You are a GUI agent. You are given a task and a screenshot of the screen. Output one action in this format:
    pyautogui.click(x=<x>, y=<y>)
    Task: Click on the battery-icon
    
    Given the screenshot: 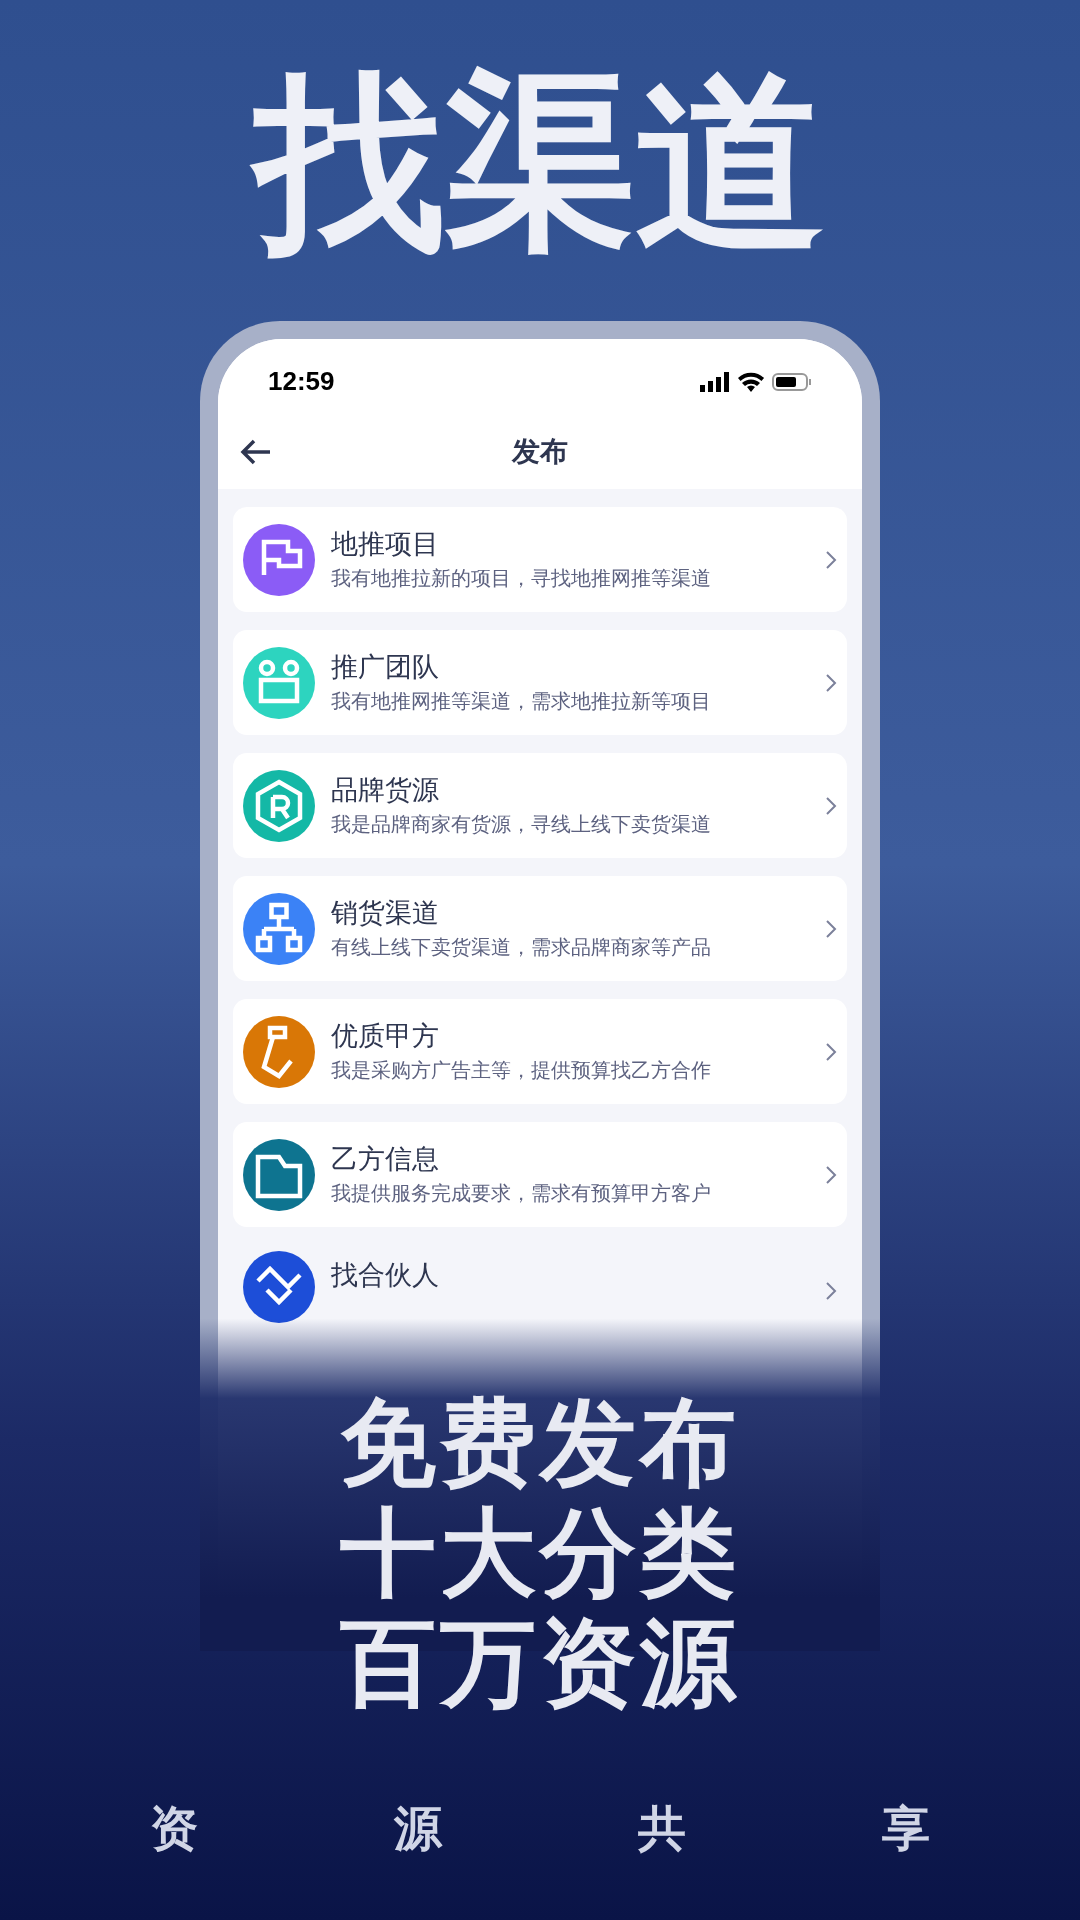 What is the action you would take?
    pyautogui.click(x=792, y=381)
    